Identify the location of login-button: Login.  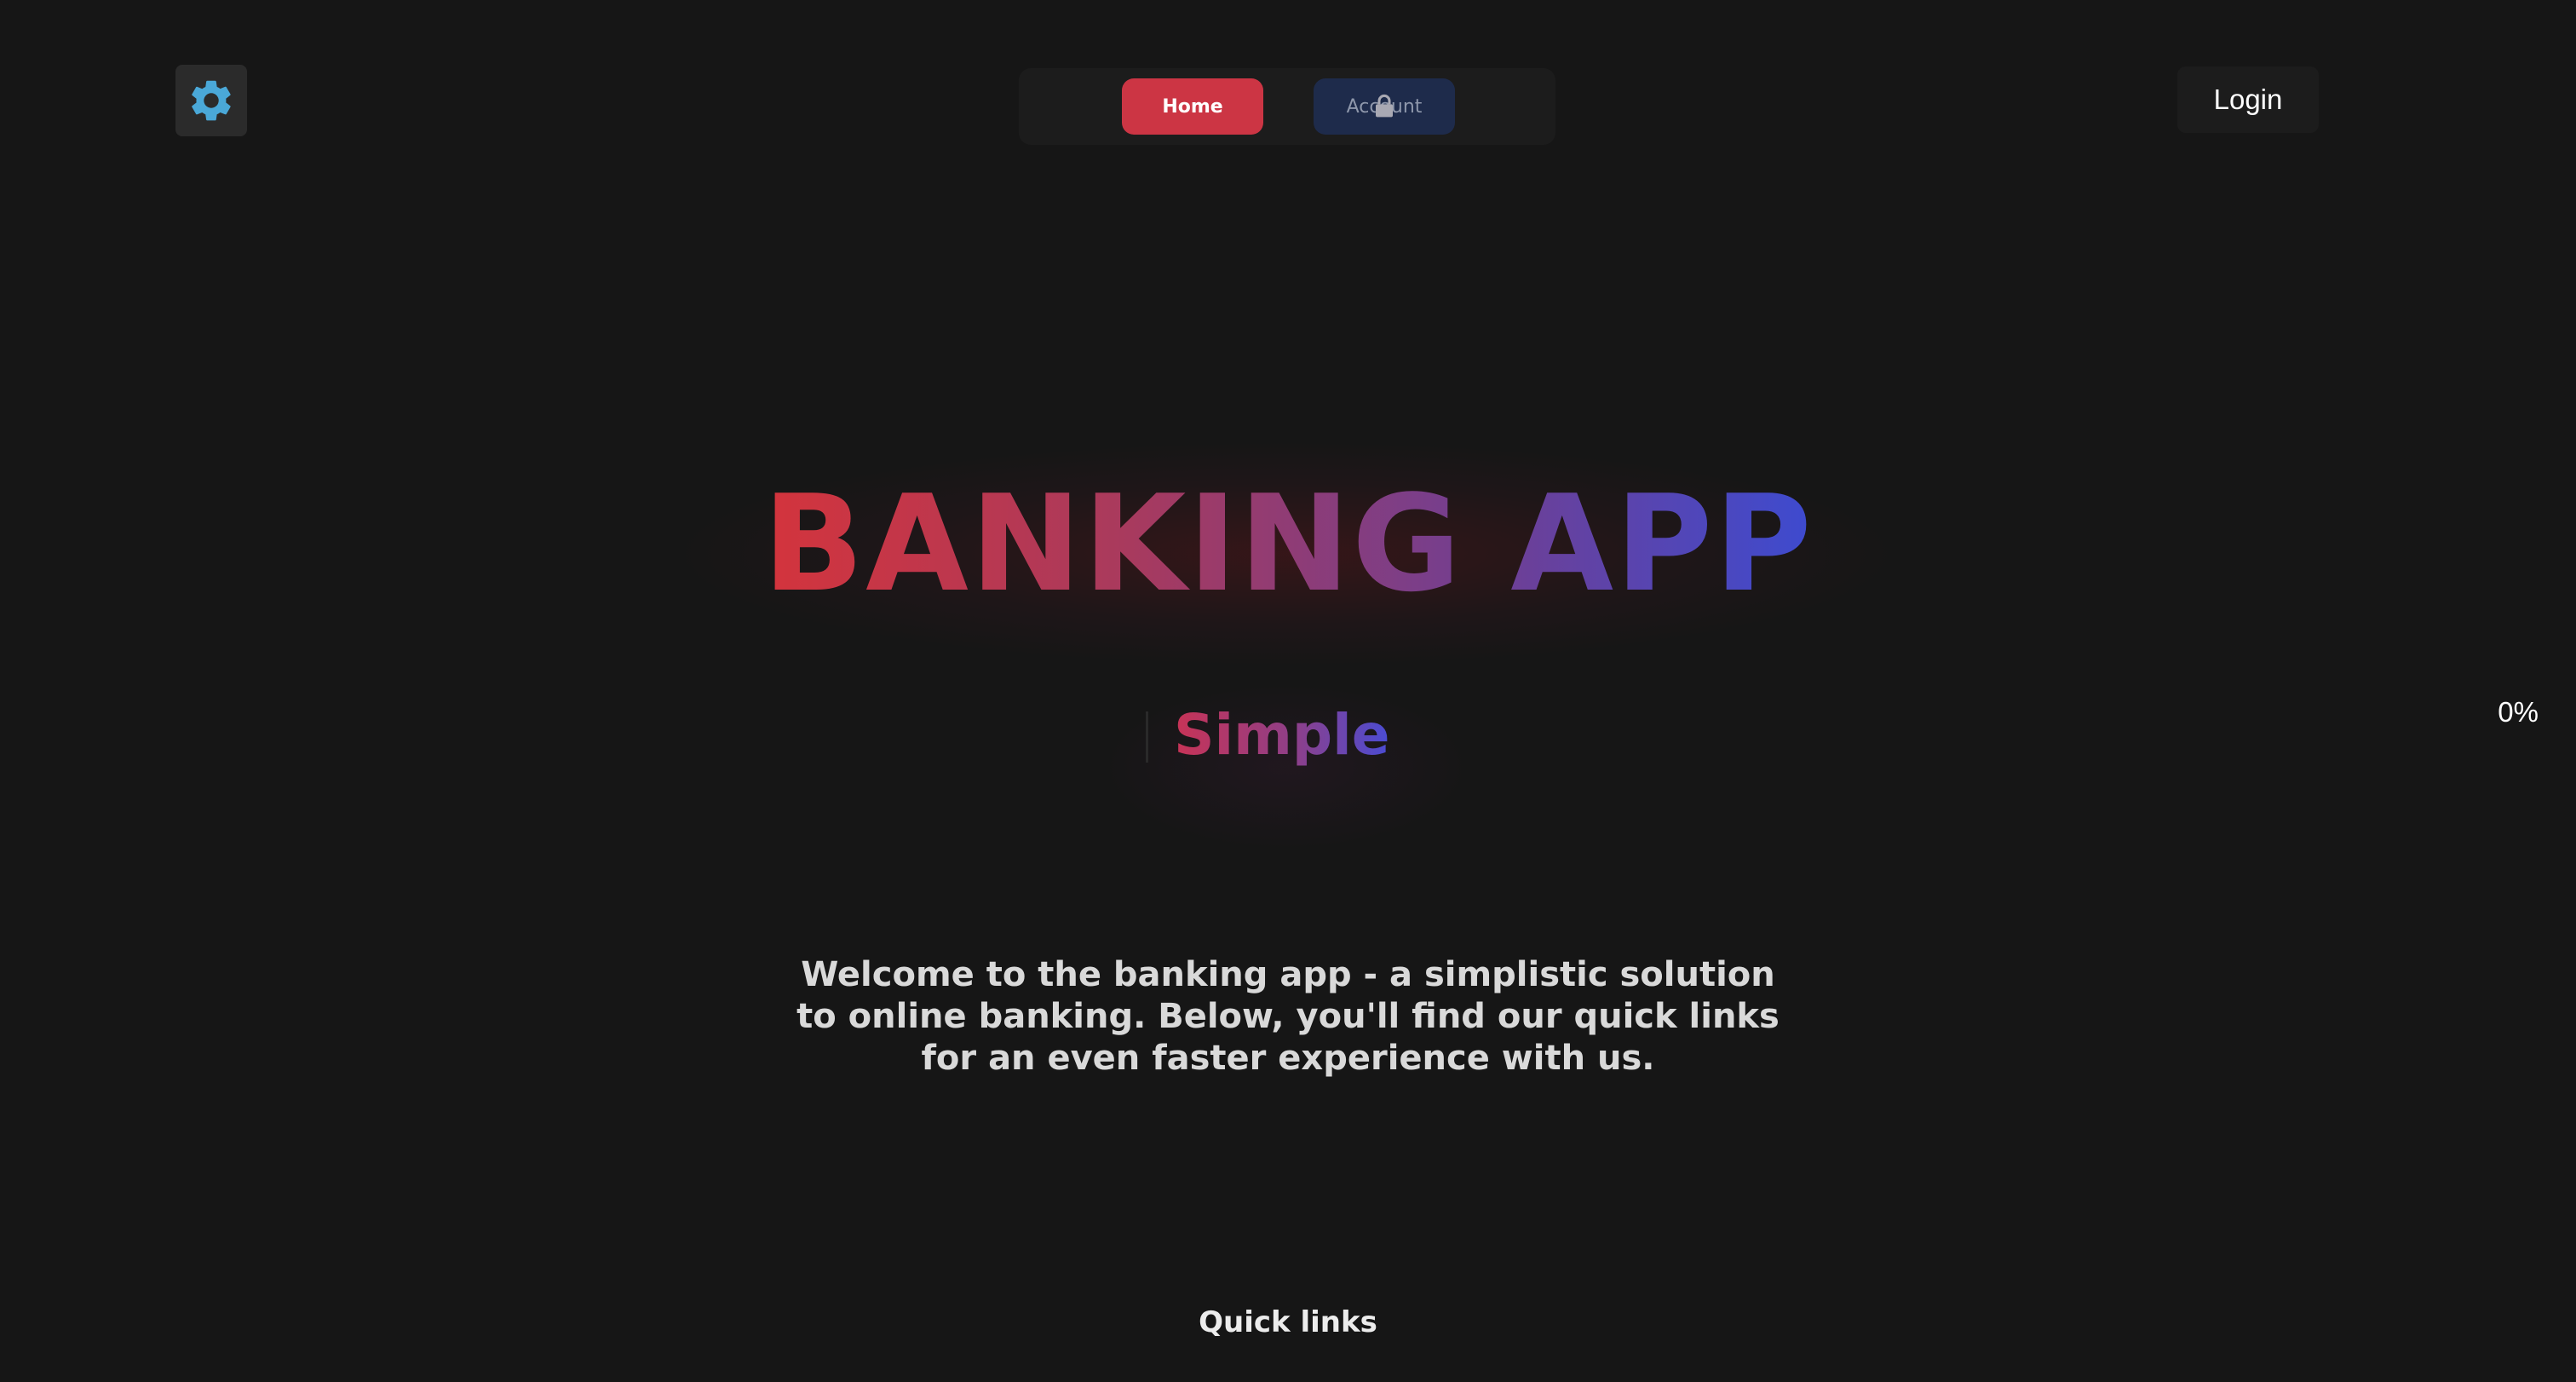
(2248, 99).